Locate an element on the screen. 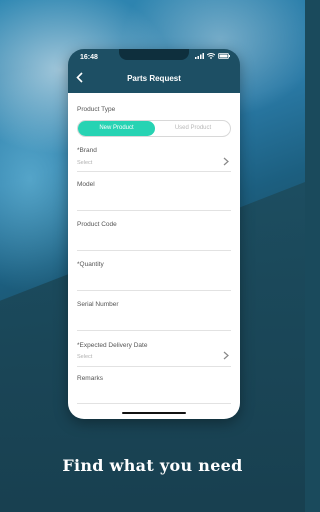 Image resolution: width=320 pixels, height=512 pixels. product-type-label: Product Type is located at coordinates (96, 109).